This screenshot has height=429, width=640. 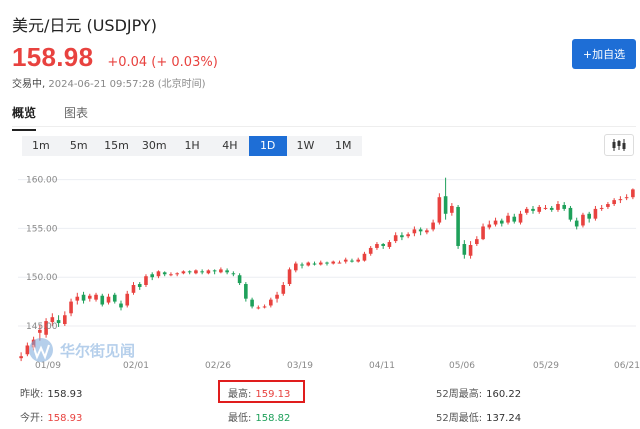 What do you see at coordinates (306, 146) in the screenshot?
I see `period-1w: 1W` at bounding box center [306, 146].